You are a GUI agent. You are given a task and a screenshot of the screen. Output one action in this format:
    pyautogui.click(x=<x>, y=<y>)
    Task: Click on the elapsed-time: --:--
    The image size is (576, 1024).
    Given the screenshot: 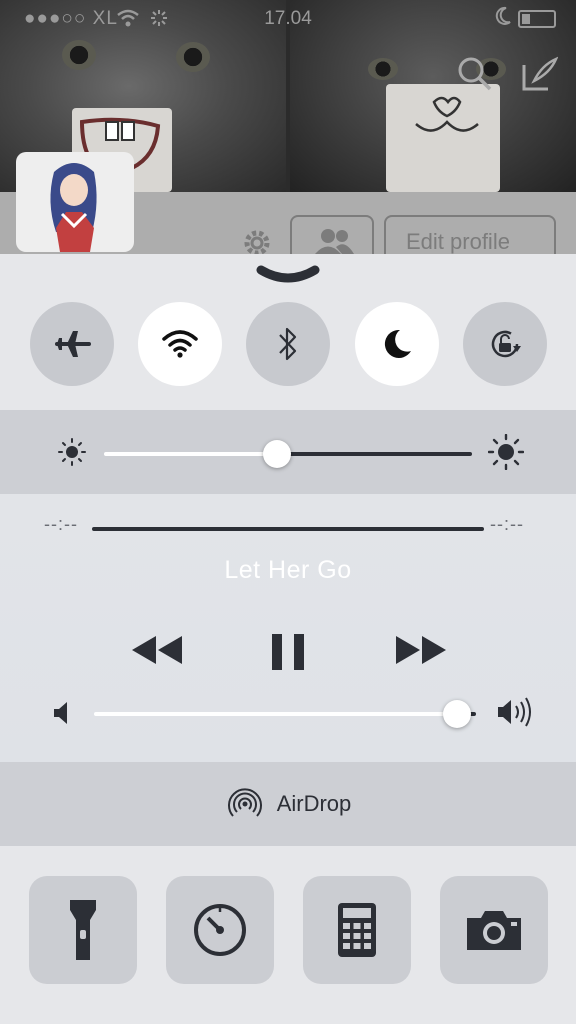 What is the action you would take?
    pyautogui.click(x=61, y=524)
    